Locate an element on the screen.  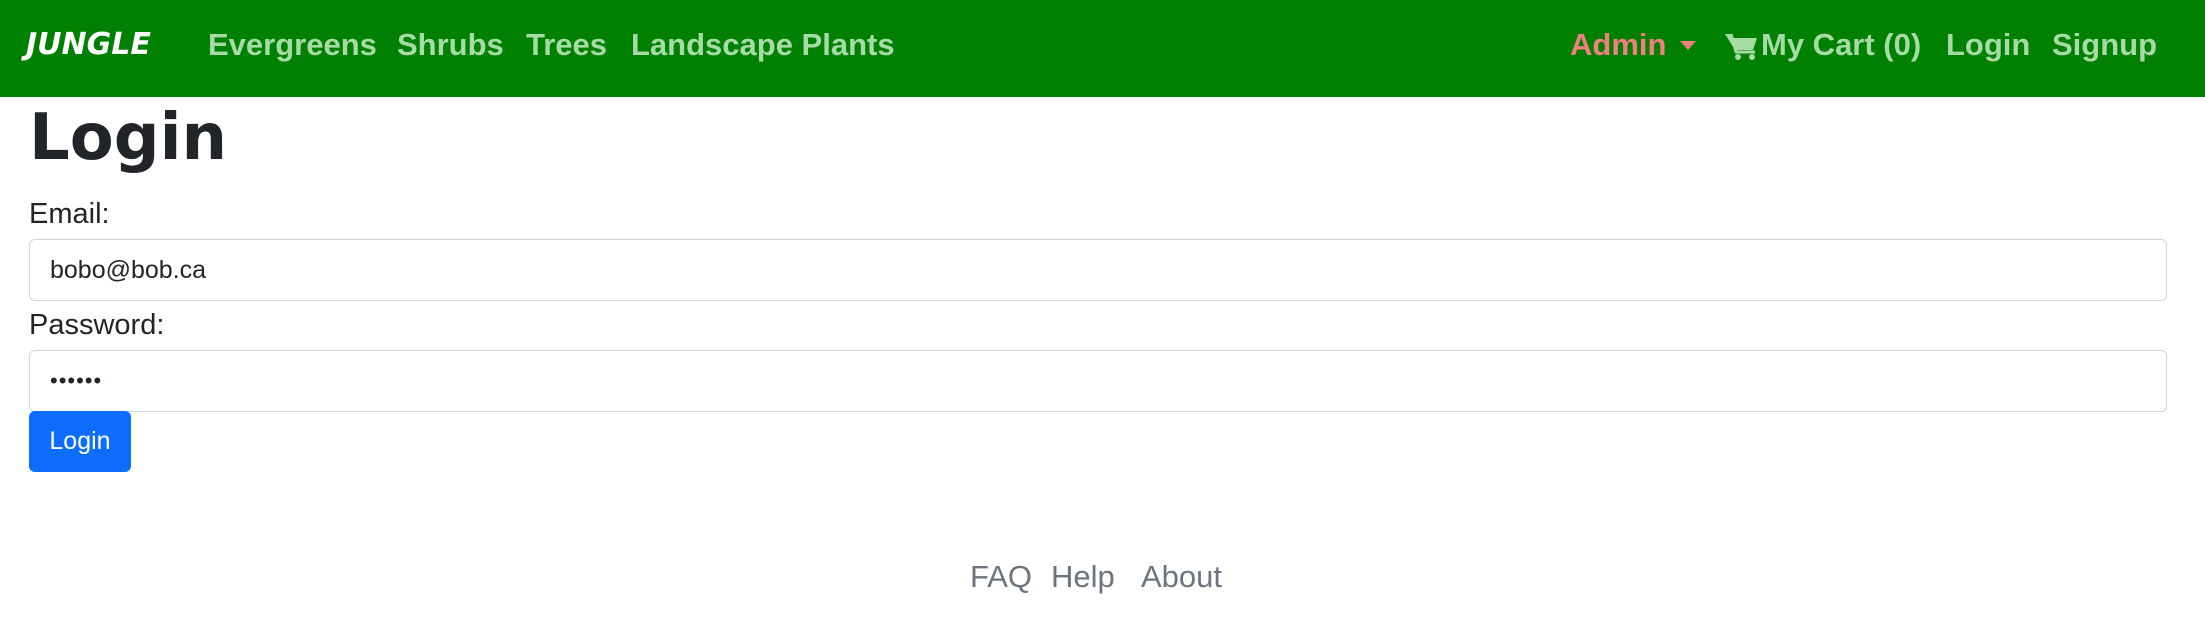
email-label: Email: is located at coordinates (69, 214).